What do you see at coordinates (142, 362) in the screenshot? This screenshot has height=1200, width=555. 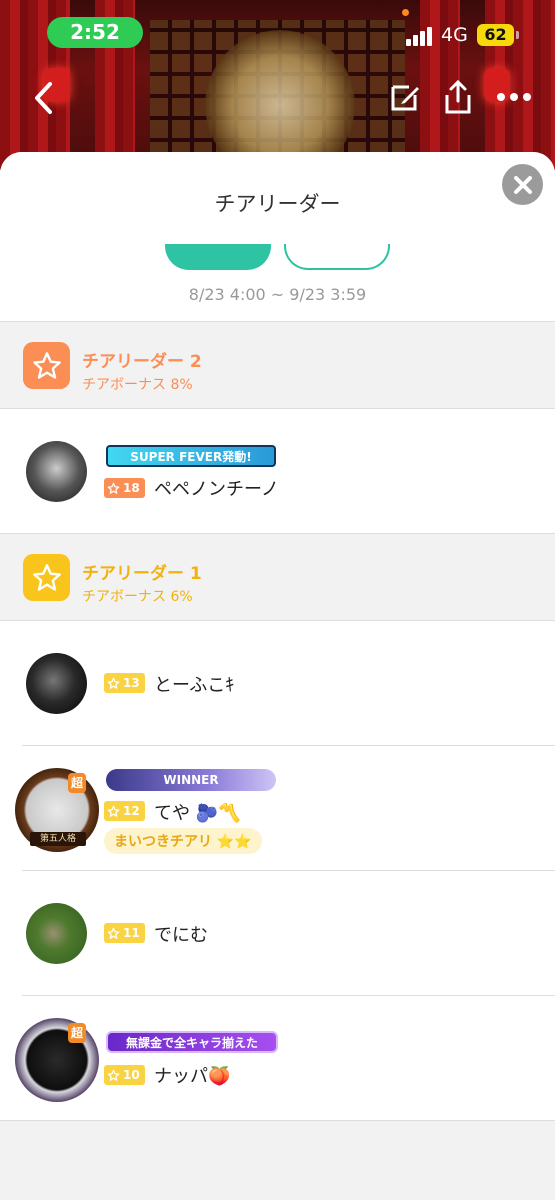 I see `tier-name: チアリーダー 2` at bounding box center [142, 362].